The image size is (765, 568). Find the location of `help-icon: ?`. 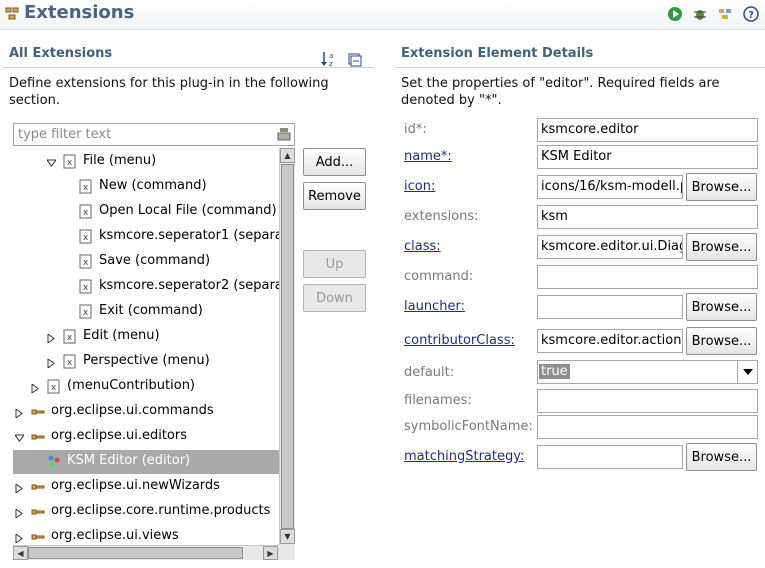

help-icon: ? is located at coordinates (751, 14).